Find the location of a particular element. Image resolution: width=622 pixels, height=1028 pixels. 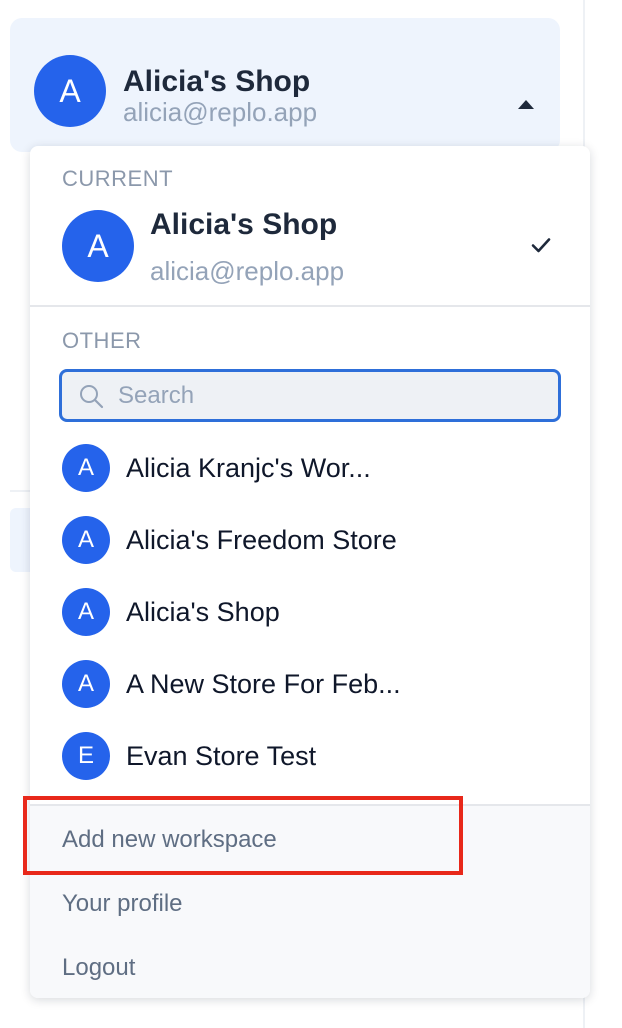

current-section-label: CURRENT is located at coordinates (118, 178).